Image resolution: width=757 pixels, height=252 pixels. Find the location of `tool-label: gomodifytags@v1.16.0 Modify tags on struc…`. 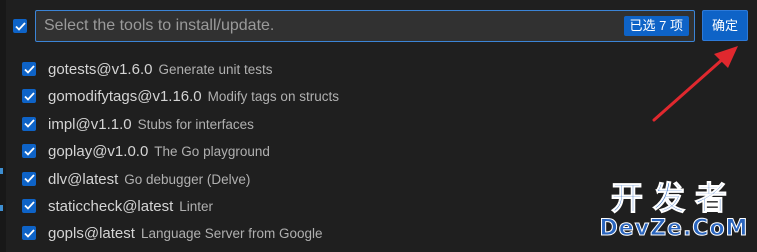

tool-label: gomodifytags@v1.16.0 Modify tags on struc… is located at coordinates (193, 97).